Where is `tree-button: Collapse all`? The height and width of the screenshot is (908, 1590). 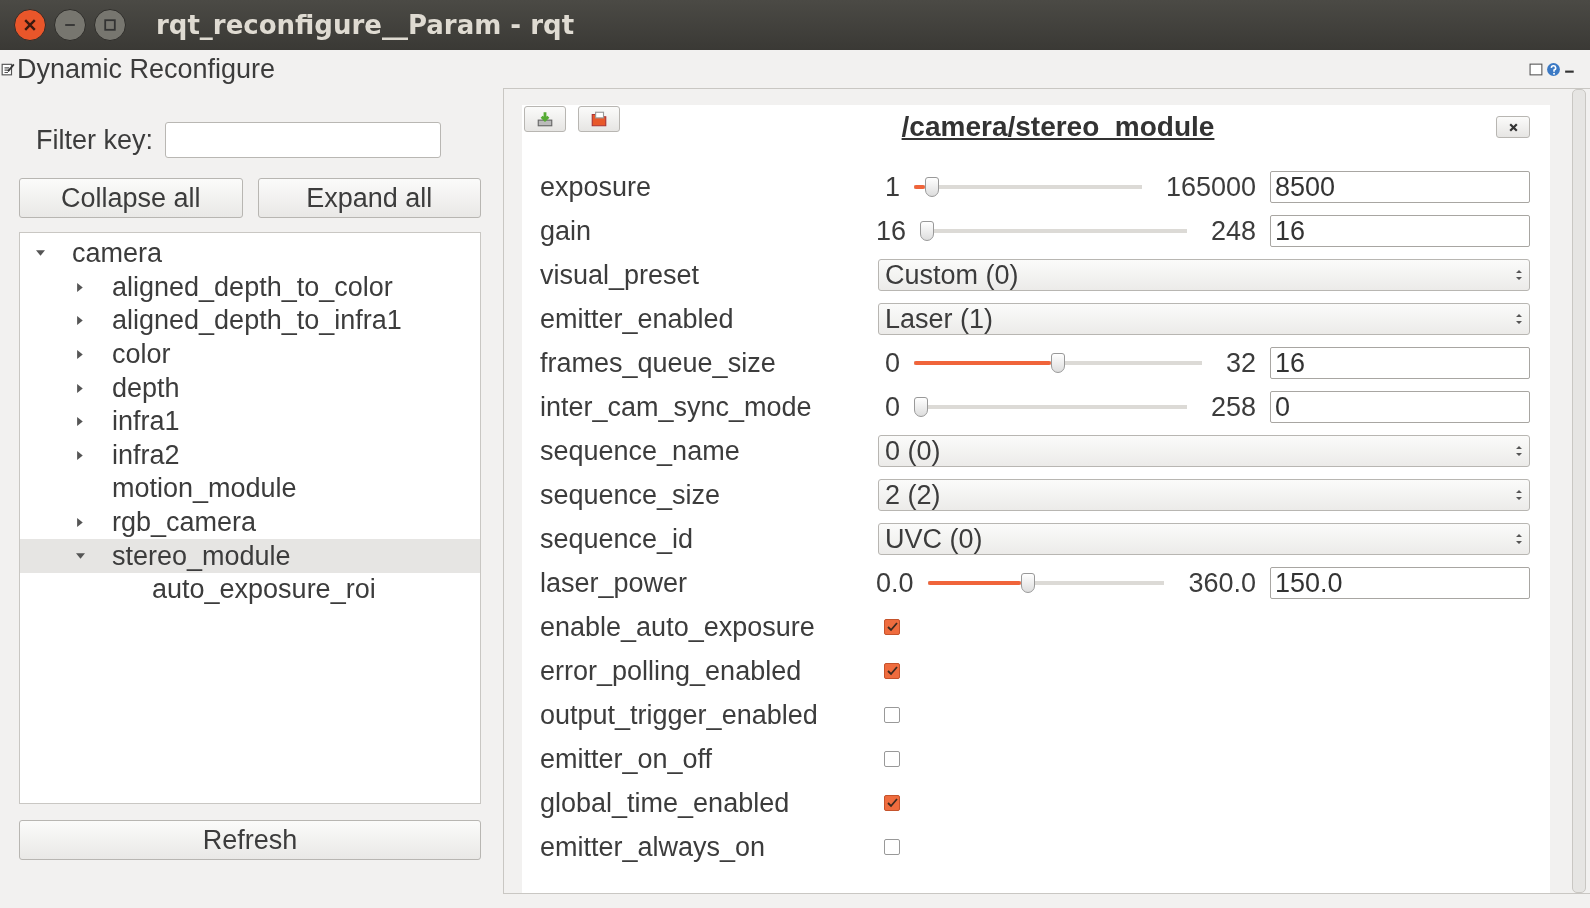
tree-button: Collapse all is located at coordinates (131, 198).